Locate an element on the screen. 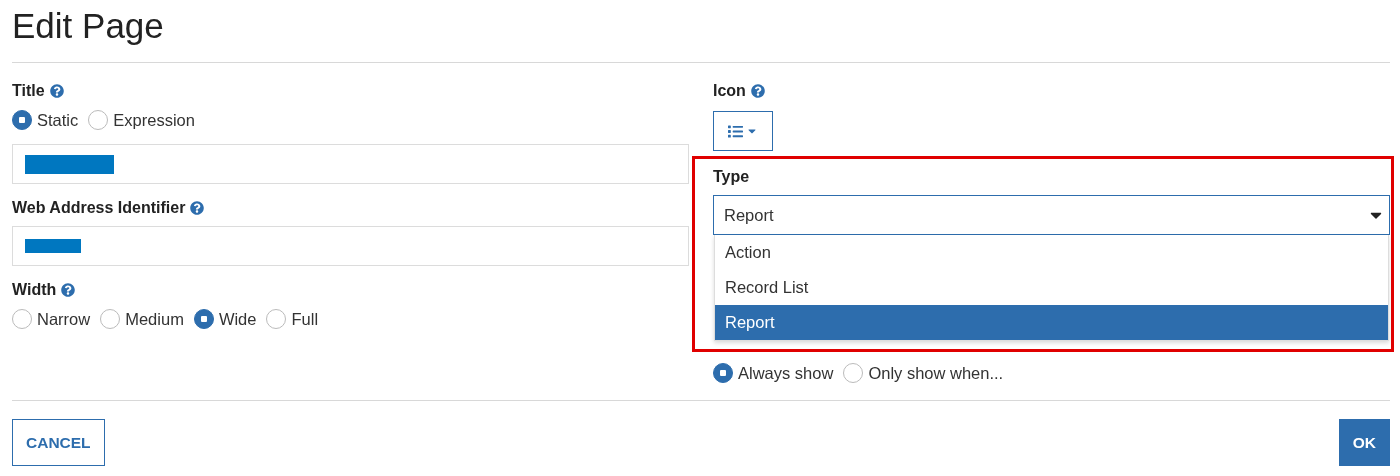  dropdown-option: Action is located at coordinates (1051, 252).